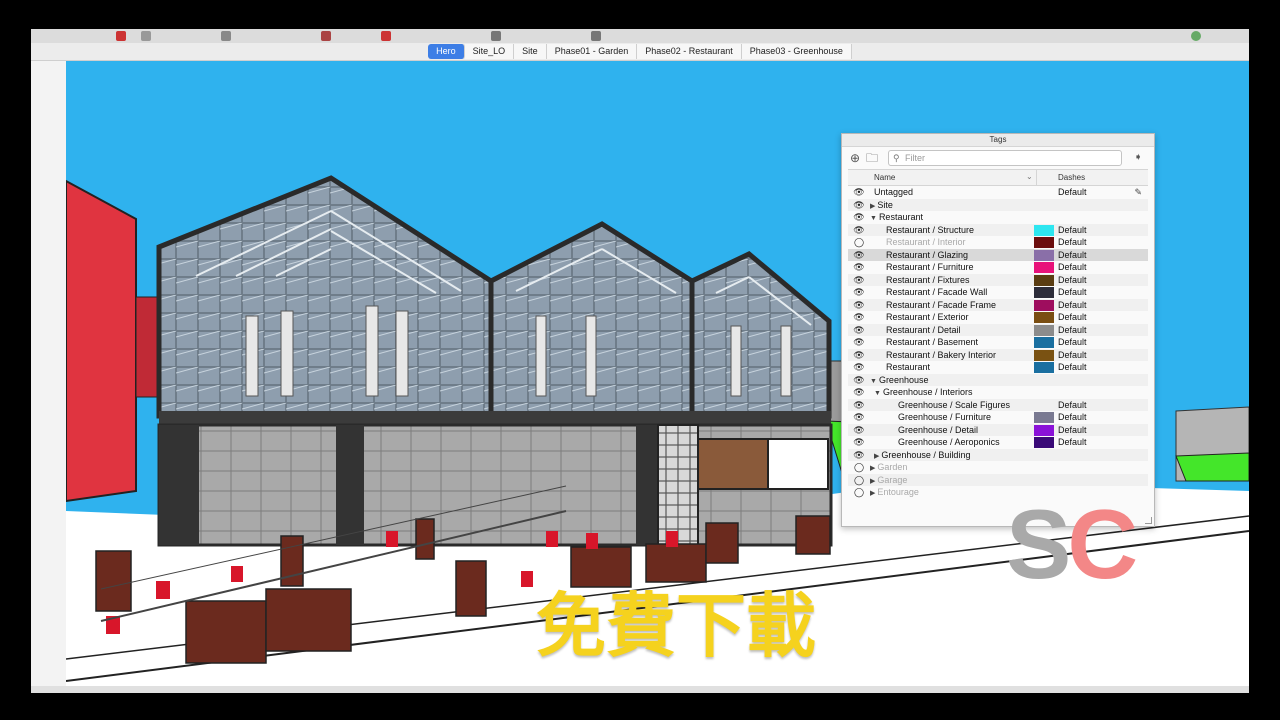 The width and height of the screenshot is (1280, 720). I want to click on tag-row: 👁 Restaurant / Bakery Interior Default, so click(998, 355).